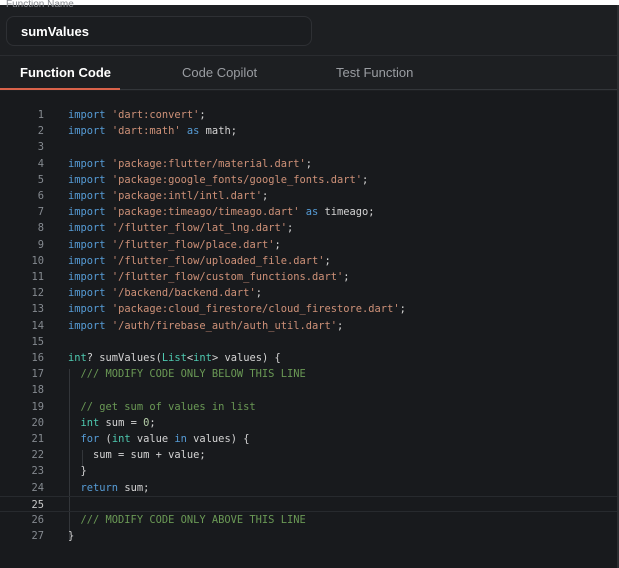  What do you see at coordinates (308, 164) in the screenshot?
I see `code-line: 4 import 'package:flutter/material.dart';` at bounding box center [308, 164].